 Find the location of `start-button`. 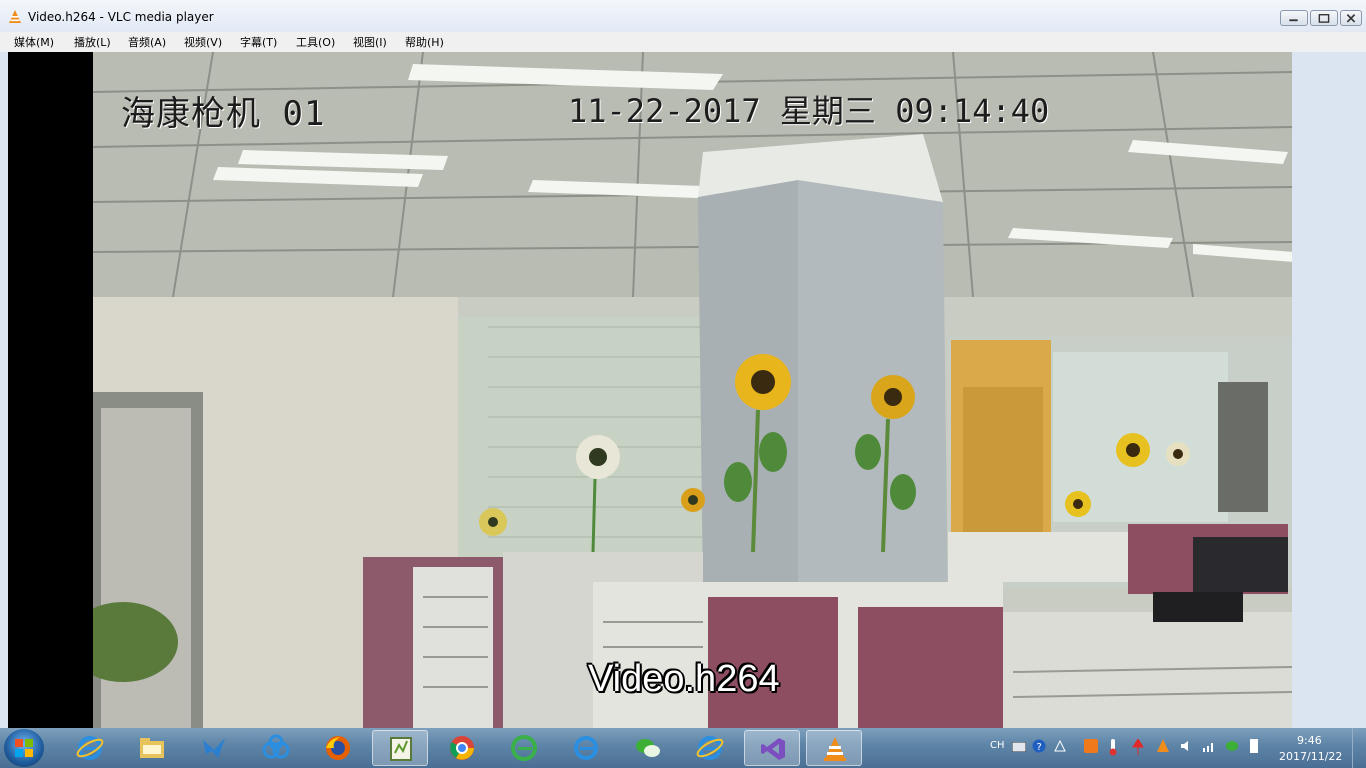

start-button is located at coordinates (24, 748).